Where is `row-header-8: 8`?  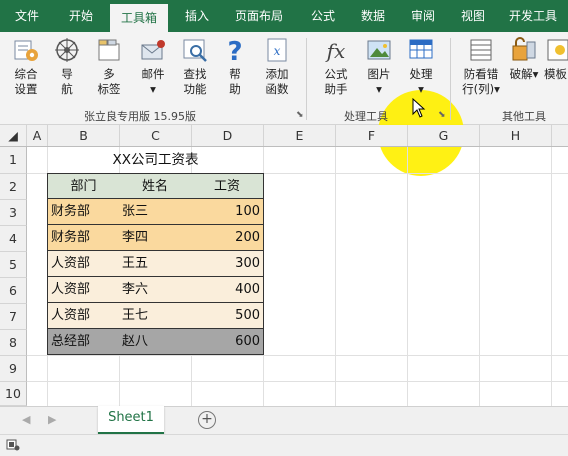 row-header-8: 8 is located at coordinates (13, 343).